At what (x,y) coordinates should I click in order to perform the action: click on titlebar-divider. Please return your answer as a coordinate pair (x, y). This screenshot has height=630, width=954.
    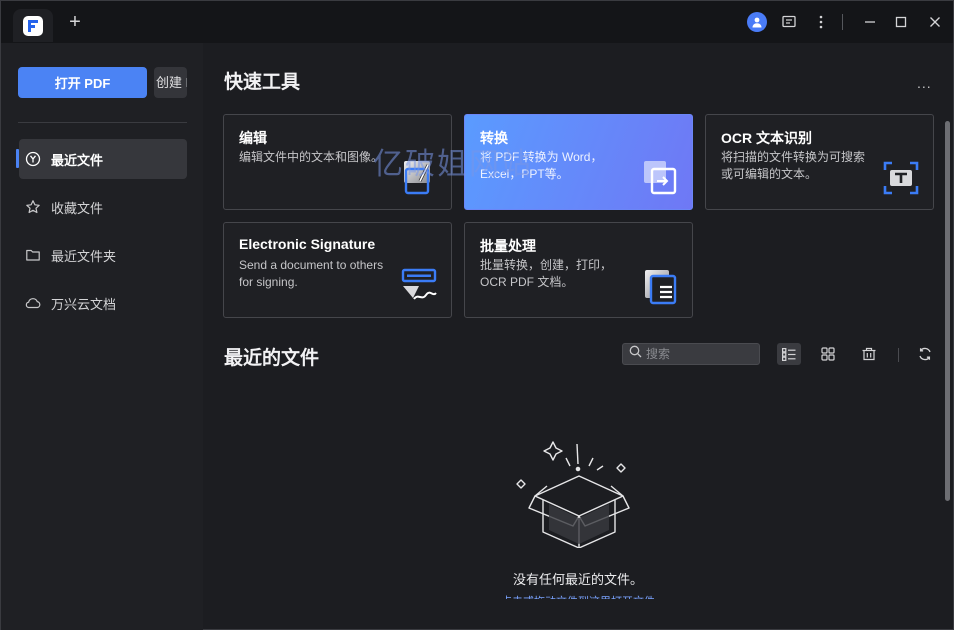
    Looking at the image, I should click on (842, 22).